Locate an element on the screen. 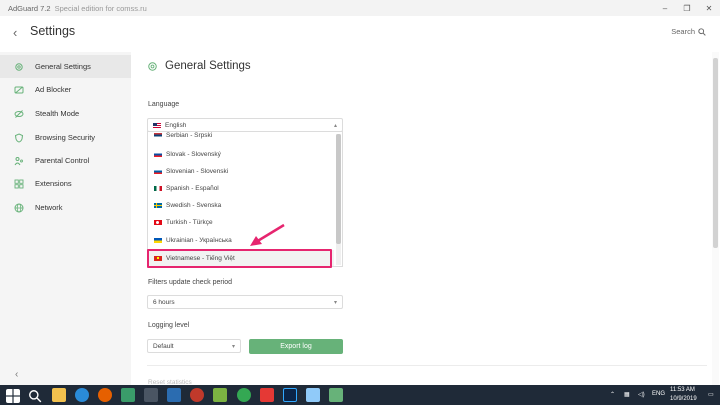  edge-browser-icon is located at coordinates (82, 395).